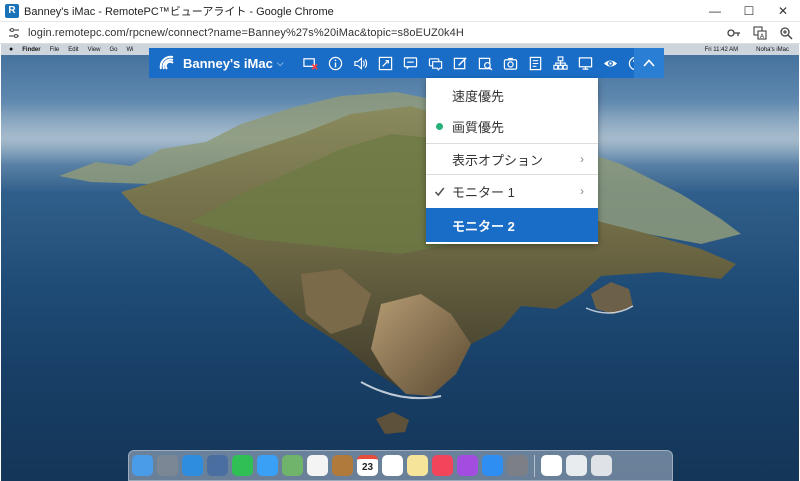 This screenshot has height=481, width=800. What do you see at coordinates (130, 50) in the screenshot?
I see `menu-window: Wi` at bounding box center [130, 50].